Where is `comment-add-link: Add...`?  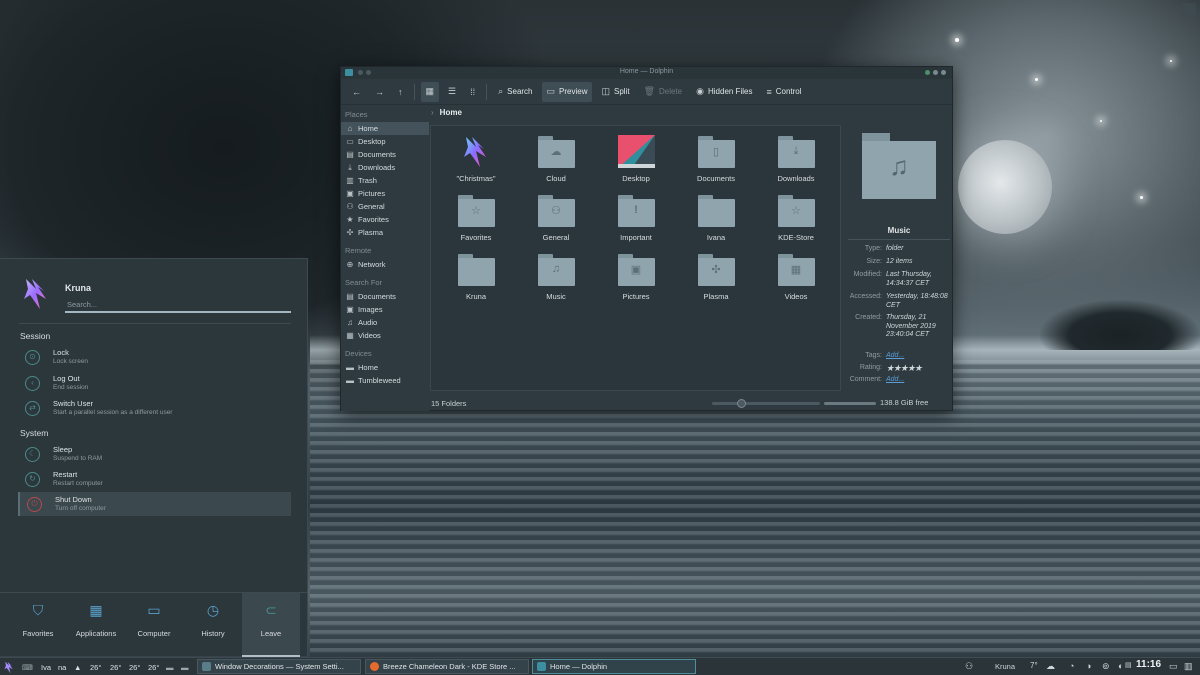
comment-add-link: Add... is located at coordinates (919, 380).